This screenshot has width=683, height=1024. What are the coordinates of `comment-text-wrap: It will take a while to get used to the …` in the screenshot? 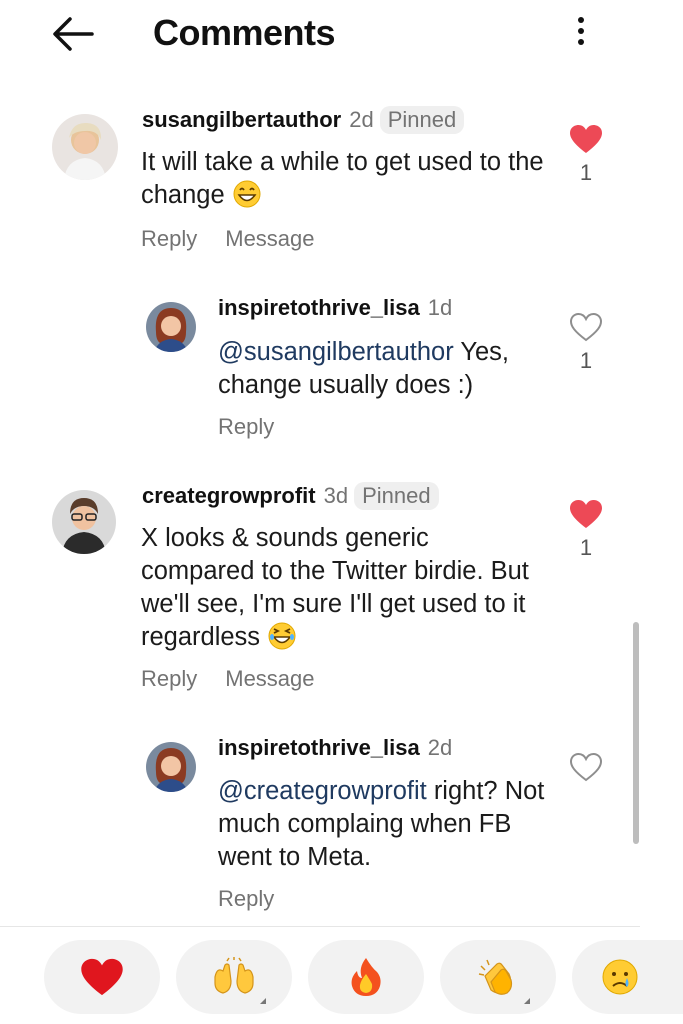 It's located at (351, 179).